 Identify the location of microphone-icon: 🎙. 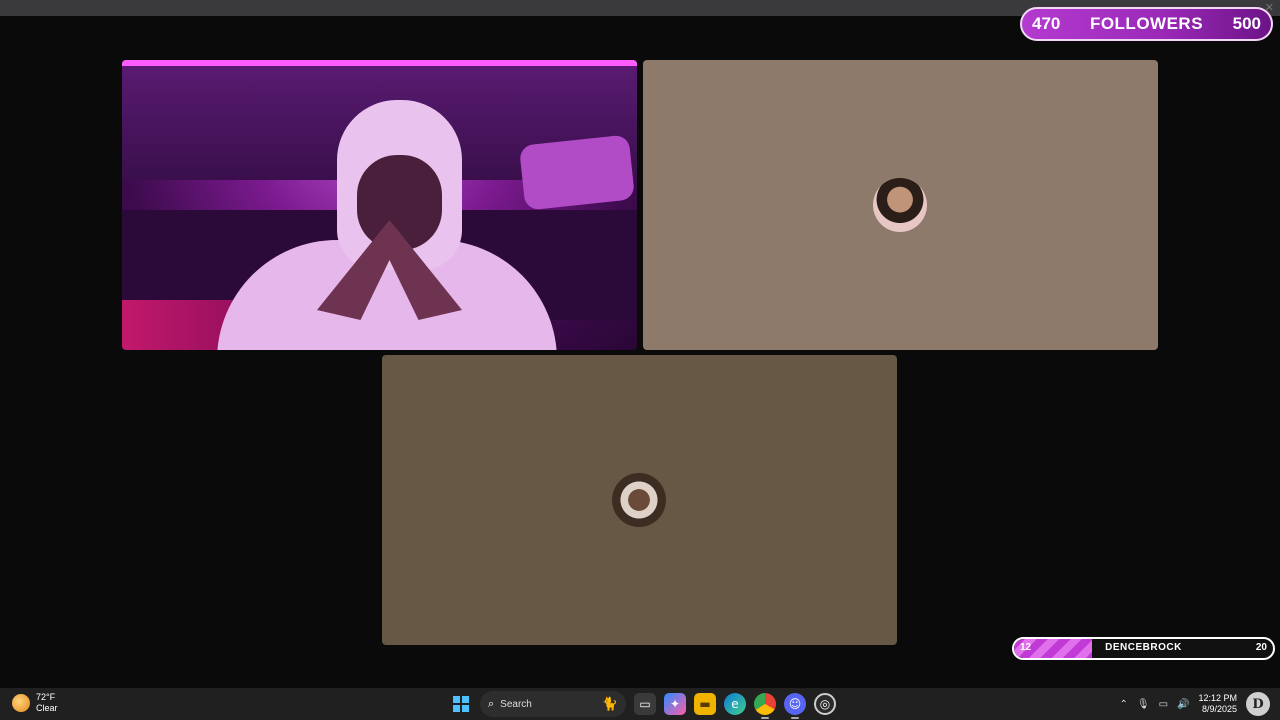
(1143, 704).